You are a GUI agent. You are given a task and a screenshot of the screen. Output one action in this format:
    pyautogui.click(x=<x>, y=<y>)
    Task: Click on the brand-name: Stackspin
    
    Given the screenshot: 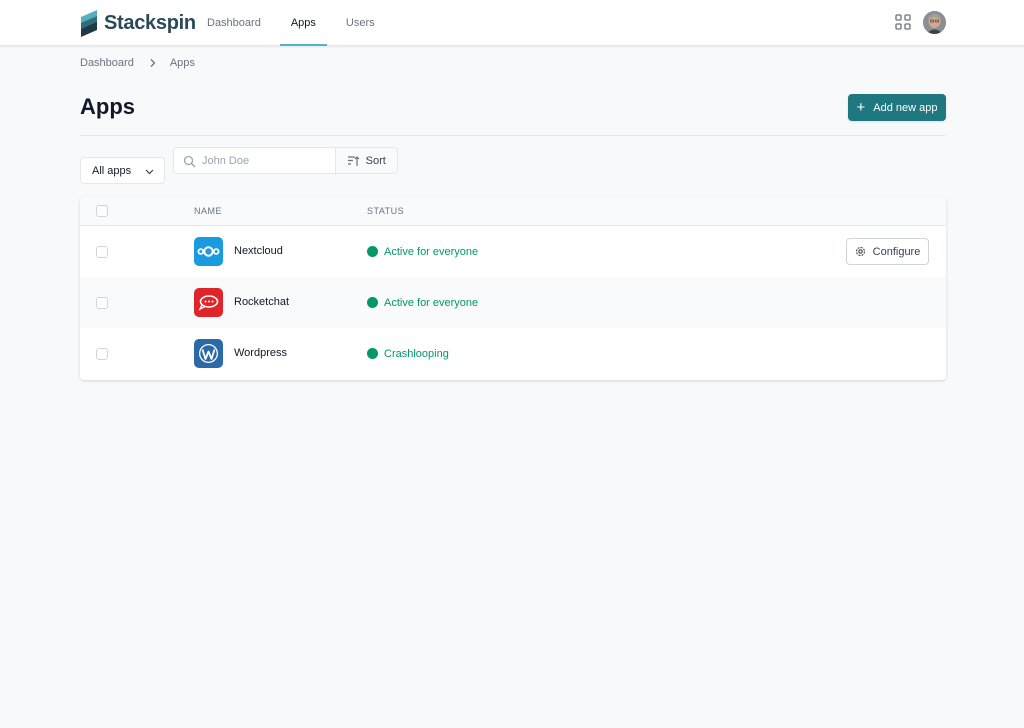 What is the action you would take?
    pyautogui.click(x=150, y=23)
    